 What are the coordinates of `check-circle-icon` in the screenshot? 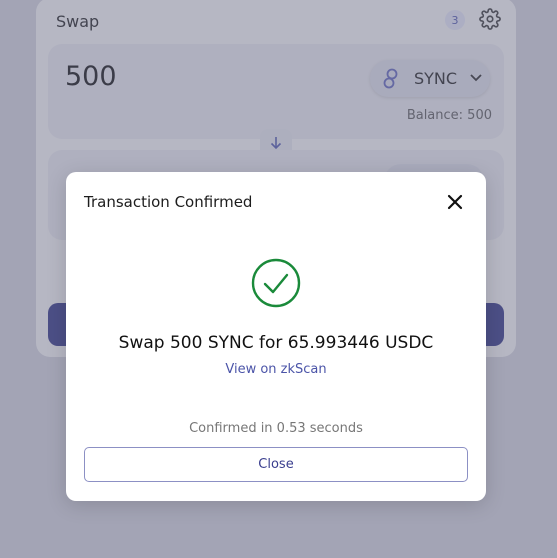 It's located at (276, 283).